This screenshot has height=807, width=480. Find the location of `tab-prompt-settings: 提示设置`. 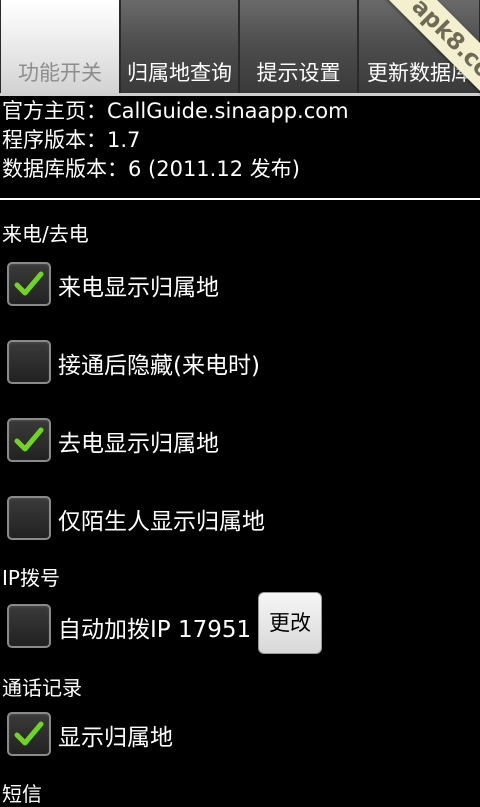

tab-prompt-settings: 提示设置 is located at coordinates (298, 46).